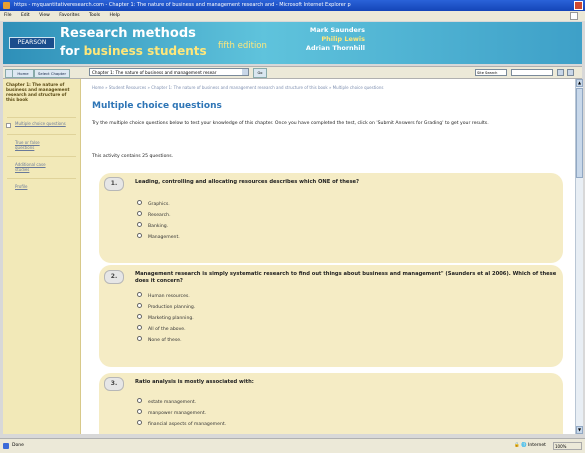  I want to click on sidebar-item-case-studies: Additional case studies, so click(35, 167).